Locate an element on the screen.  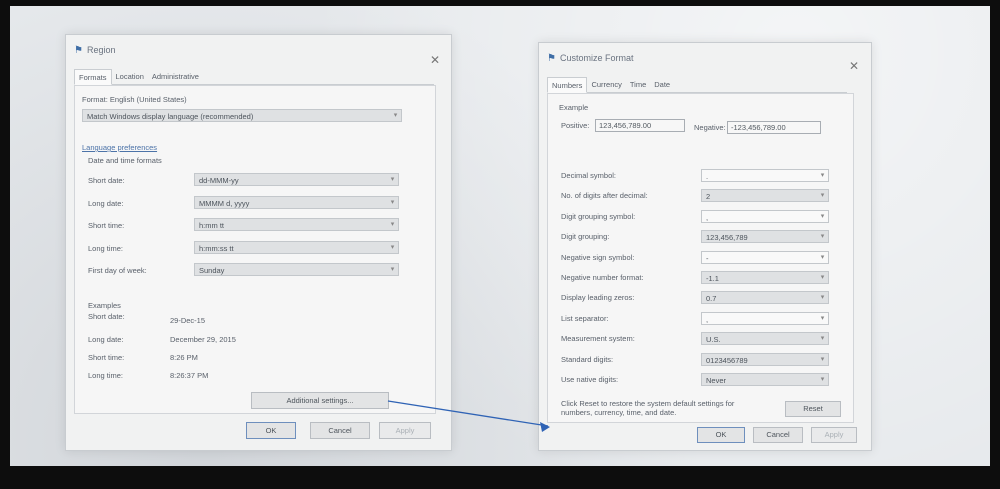
region-ok-button: OK is located at coordinates (271, 430).